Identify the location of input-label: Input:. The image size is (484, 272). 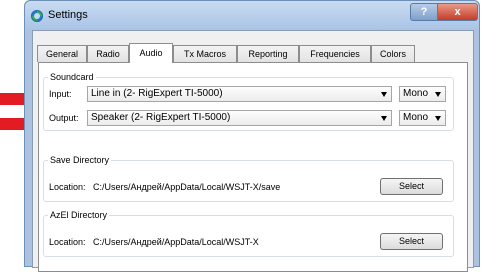
(60, 94).